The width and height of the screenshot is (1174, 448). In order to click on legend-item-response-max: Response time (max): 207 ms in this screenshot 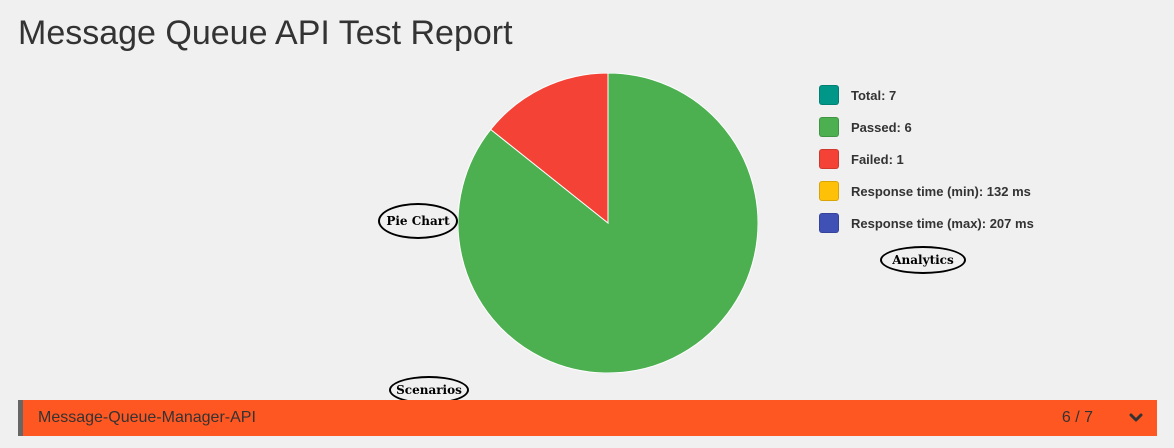, I will do `click(926, 223)`.